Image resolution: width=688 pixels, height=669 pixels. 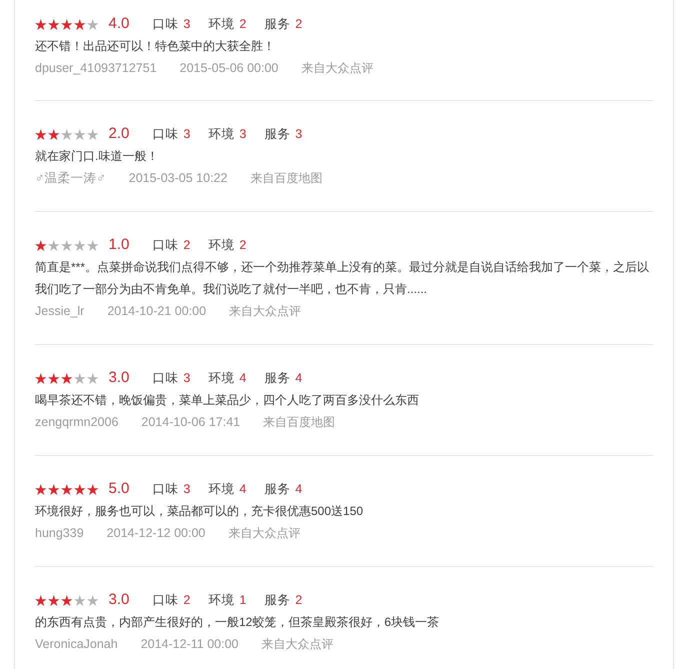 What do you see at coordinates (199, 511) in the screenshot?
I see `review-text: 环境很好，服务也可以，菜品都可以的，充卡很优惠500送150` at bounding box center [199, 511].